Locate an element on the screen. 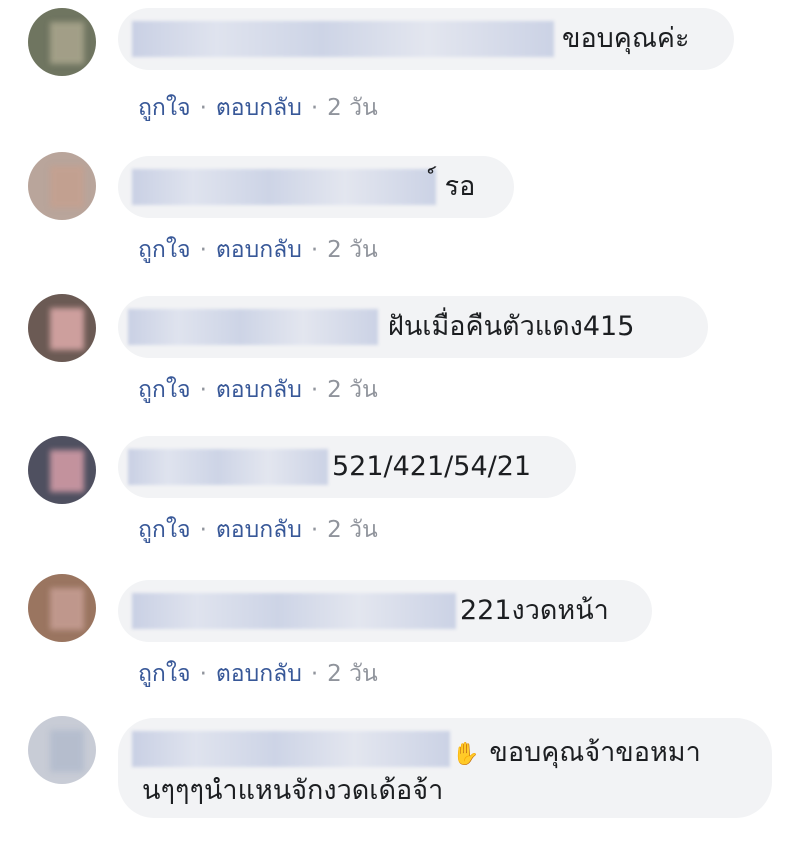 This screenshot has width=800, height=841. waving-hand-icon: ✋ is located at coordinates (466, 754).